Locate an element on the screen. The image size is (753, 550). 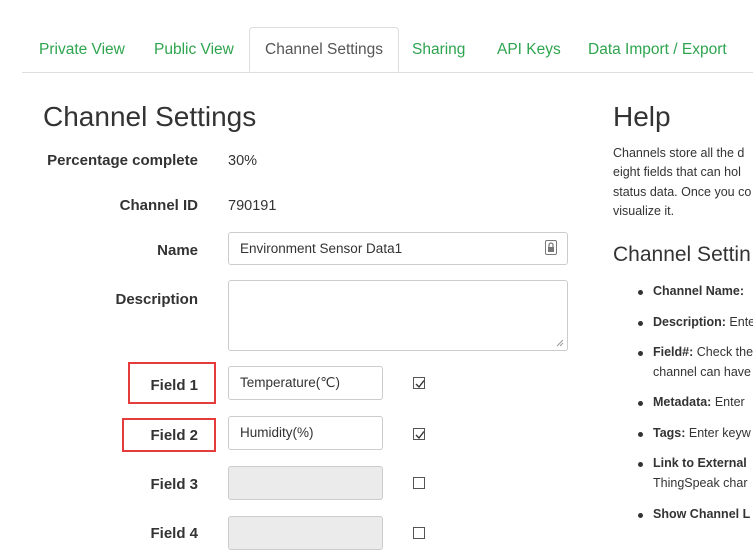
help-item-field-continued: channel can have is located at coordinates (702, 372).